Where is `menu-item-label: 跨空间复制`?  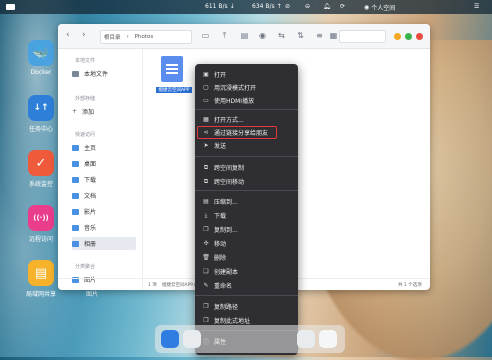 menu-item-label: 跨空间复制 is located at coordinates (229, 168).